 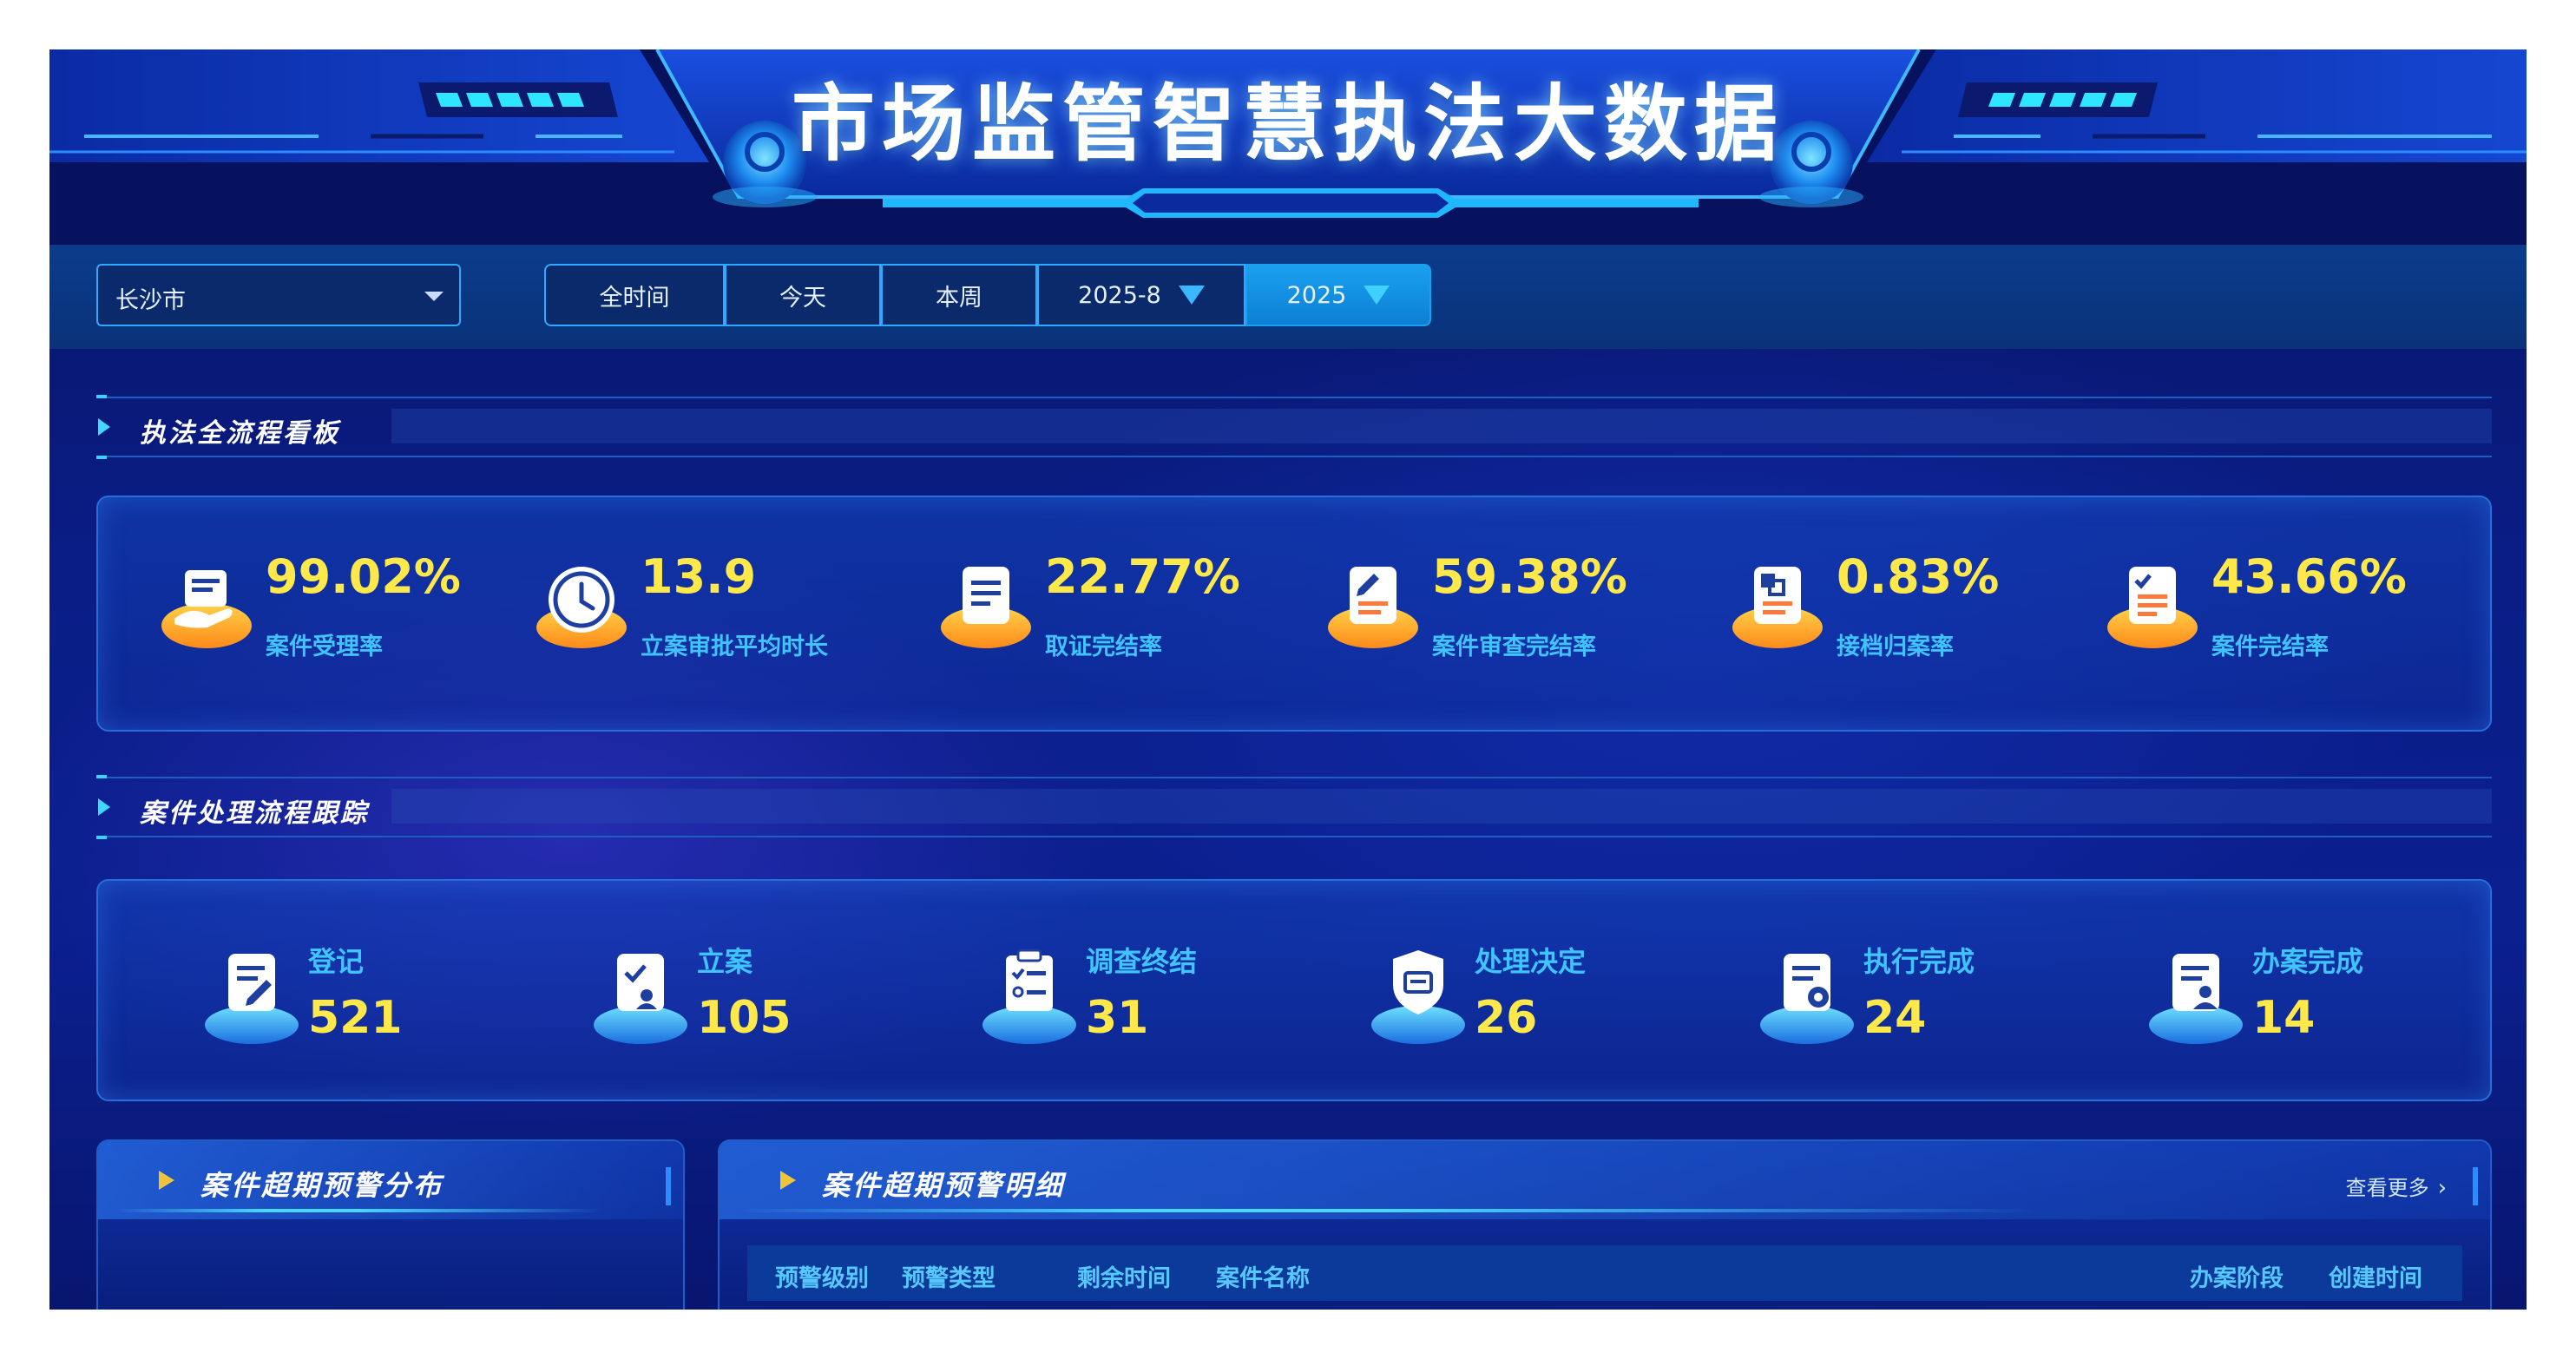 What do you see at coordinates (2196, 999) in the screenshot?
I see `case-complete-icon` at bounding box center [2196, 999].